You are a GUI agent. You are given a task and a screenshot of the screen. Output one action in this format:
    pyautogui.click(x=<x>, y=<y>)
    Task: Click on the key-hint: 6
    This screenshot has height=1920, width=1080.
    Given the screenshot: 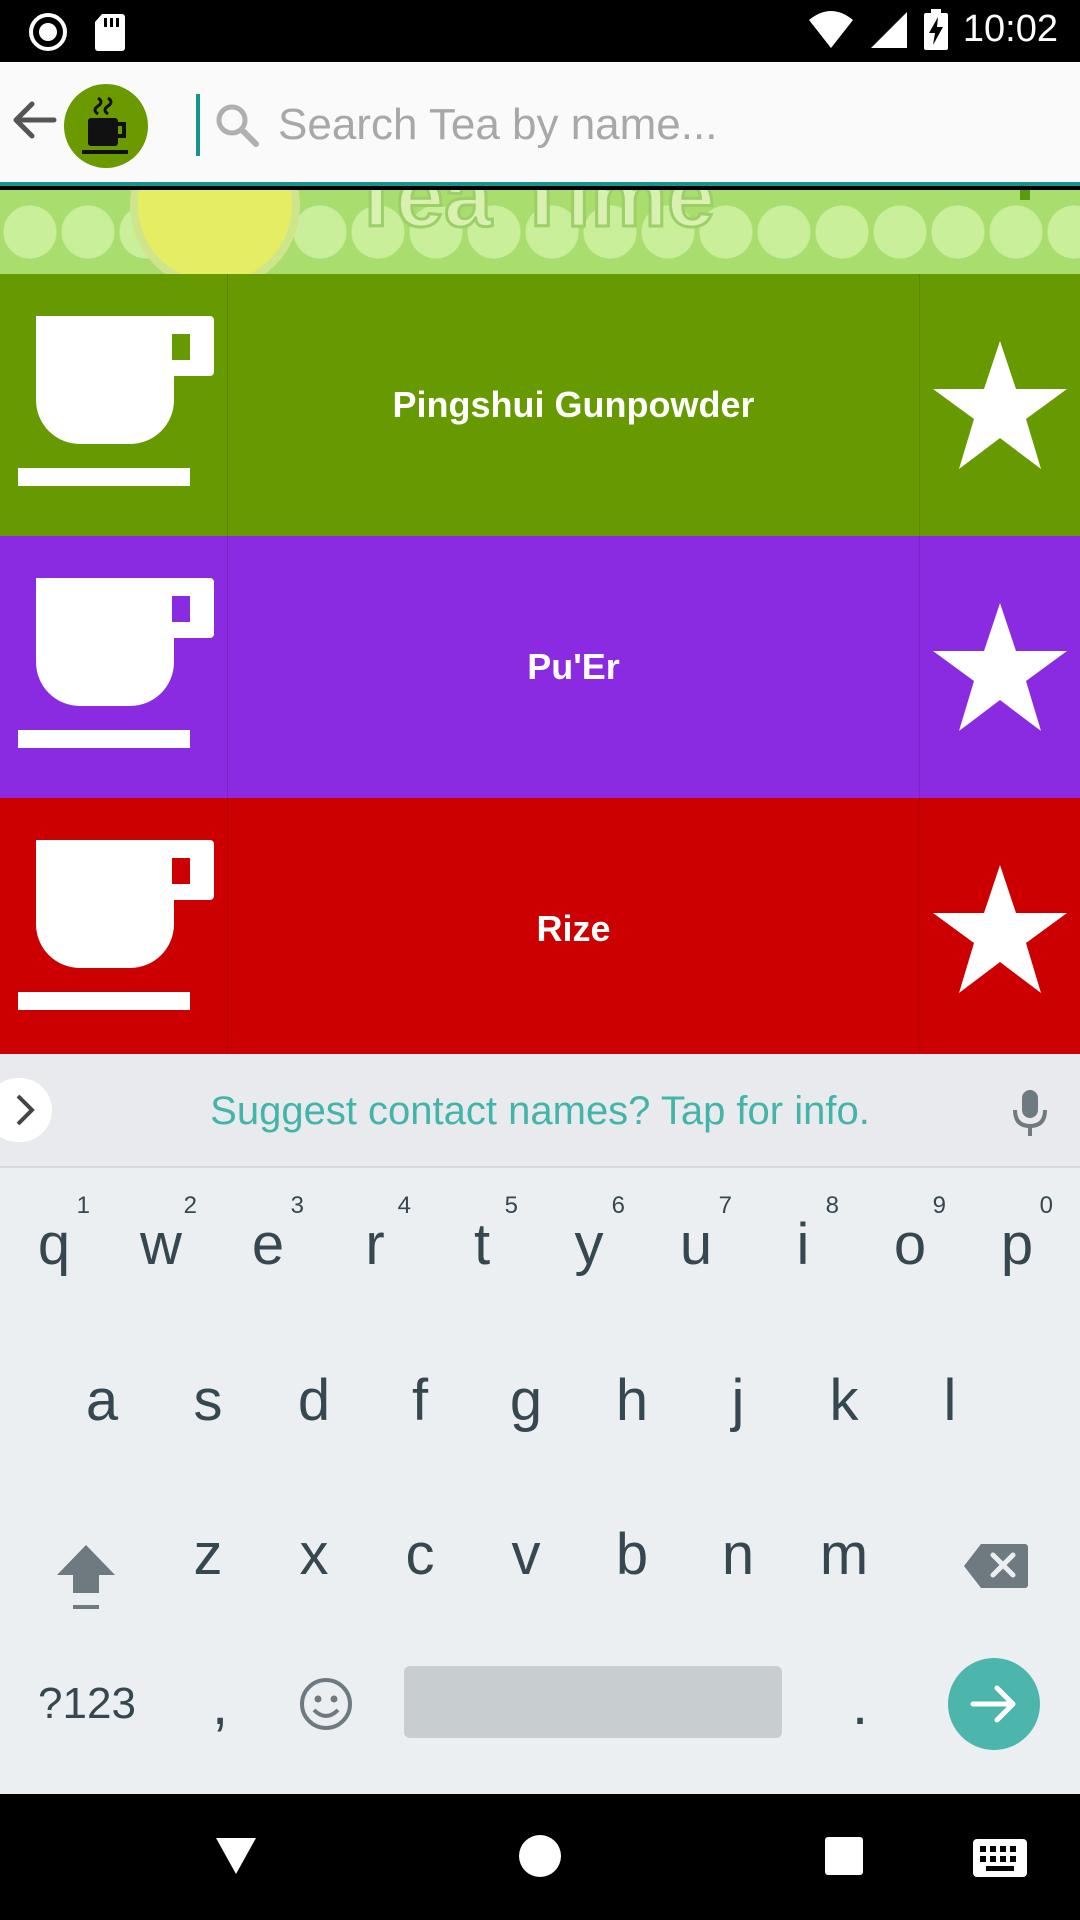 What is the action you would take?
    pyautogui.click(x=618, y=1205)
    